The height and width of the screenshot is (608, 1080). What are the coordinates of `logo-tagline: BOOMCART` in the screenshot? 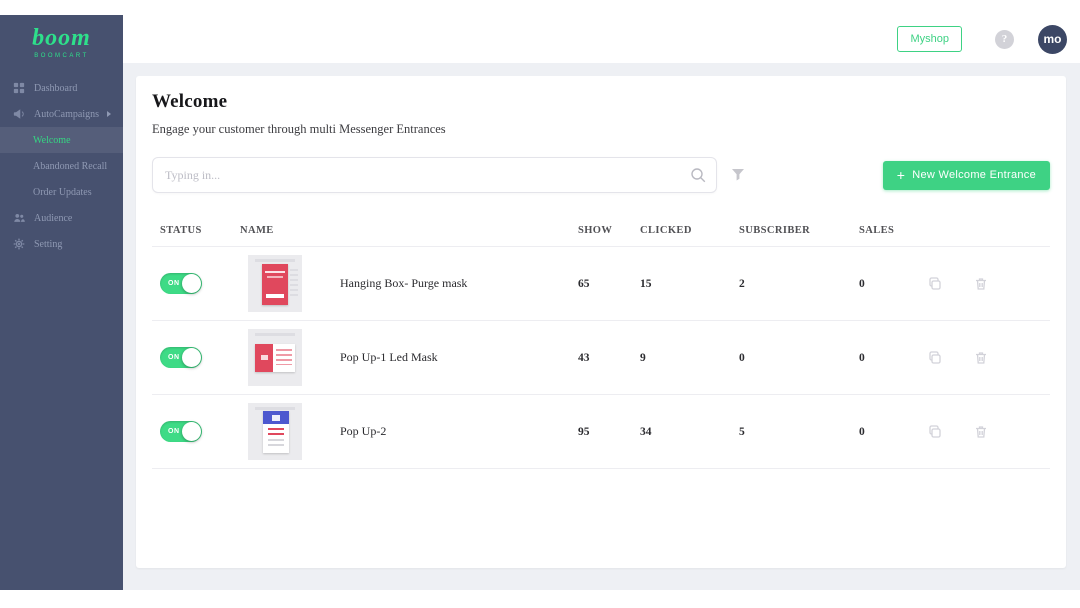 It's located at (61, 56).